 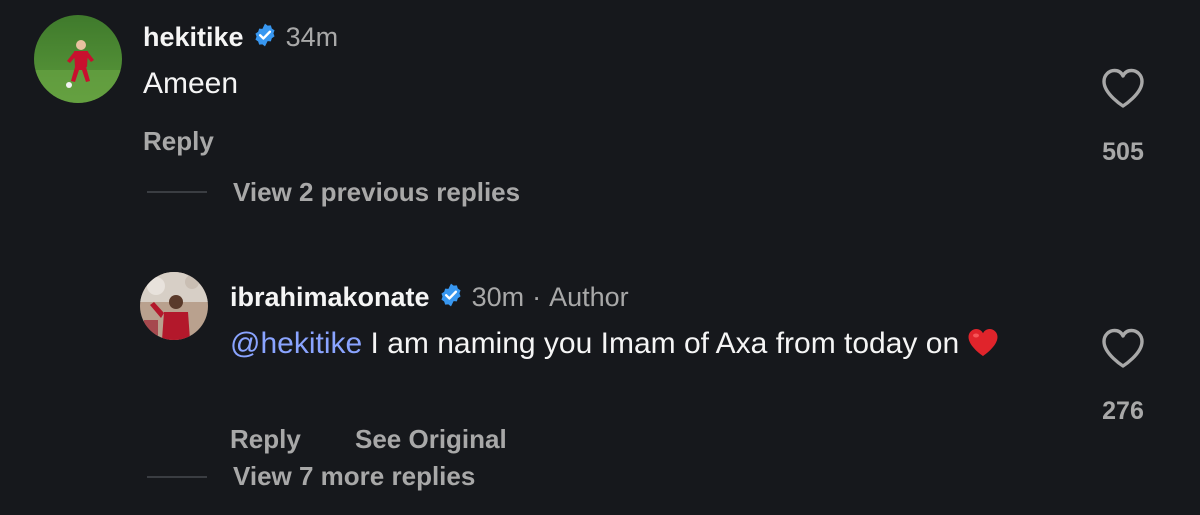 What do you see at coordinates (78, 59) in the screenshot?
I see `avatar-hekitike` at bounding box center [78, 59].